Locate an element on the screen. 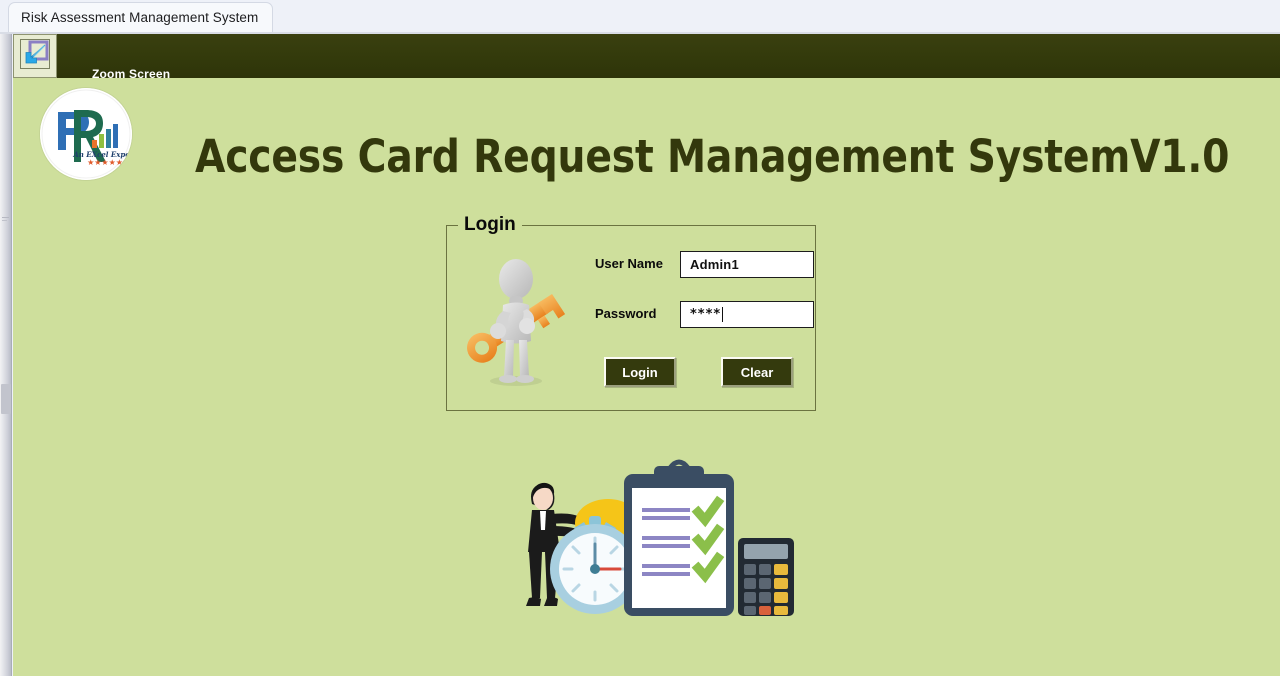 This screenshot has height=676, width=1280. company-logo: An EXcel Expert ★★★★★ is located at coordinates (86, 134).